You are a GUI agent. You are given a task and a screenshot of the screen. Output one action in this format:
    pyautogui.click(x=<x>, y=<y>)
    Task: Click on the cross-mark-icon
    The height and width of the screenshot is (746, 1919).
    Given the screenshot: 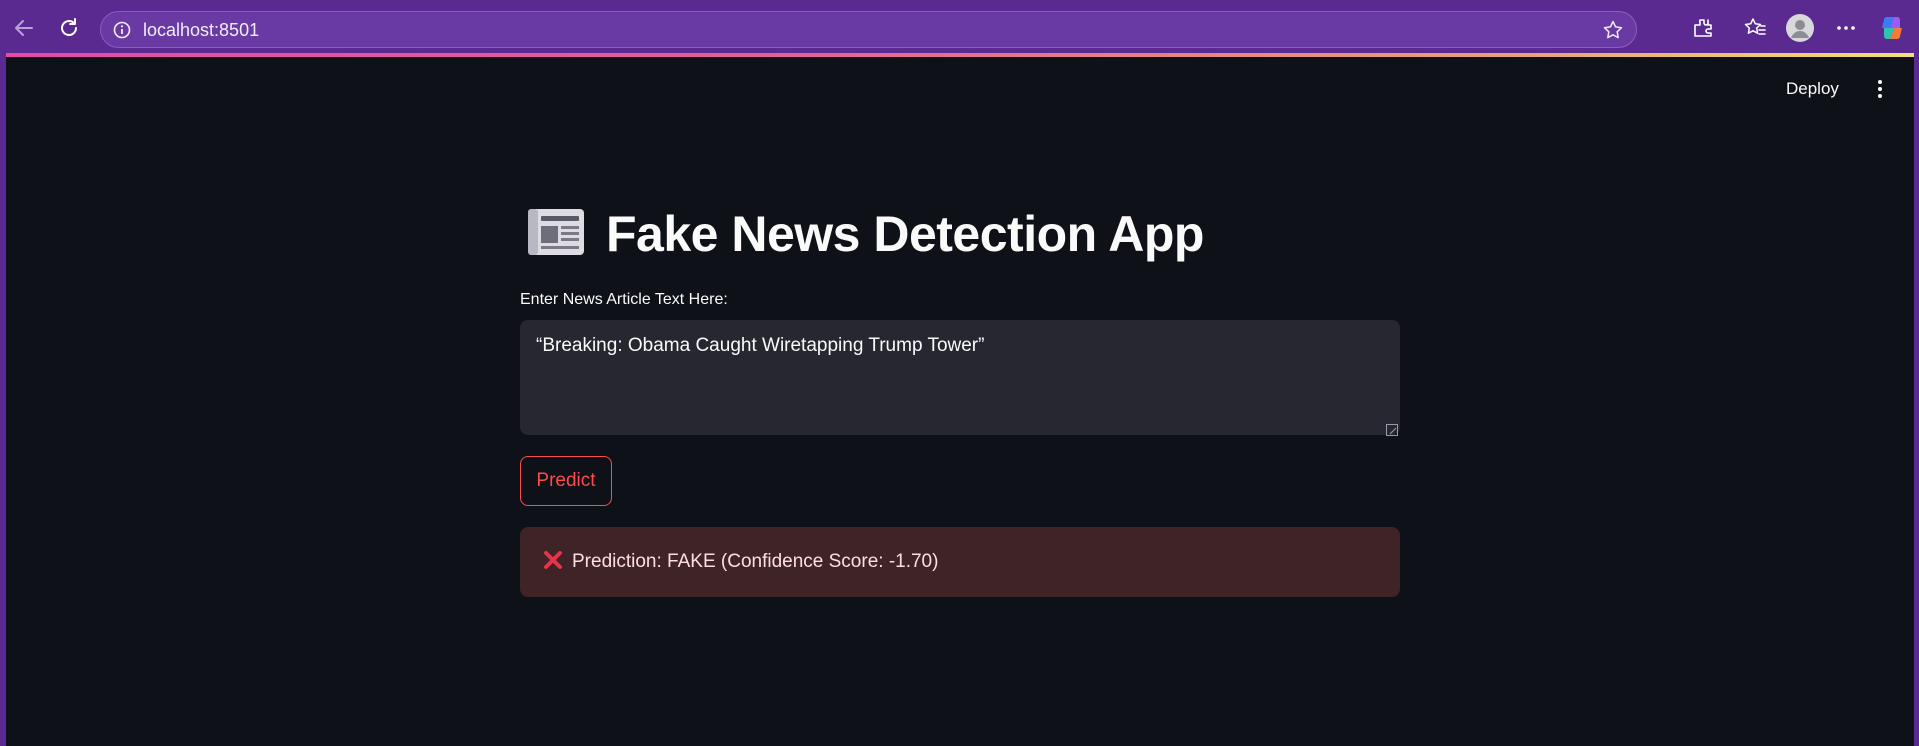 What is the action you would take?
    pyautogui.click(x=557, y=562)
    